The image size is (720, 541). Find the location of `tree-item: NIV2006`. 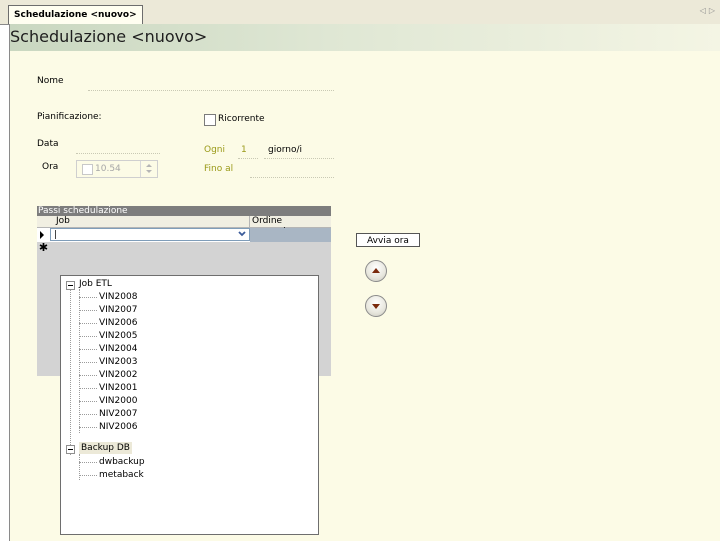

tree-item: NIV2006 is located at coordinates (118, 427).